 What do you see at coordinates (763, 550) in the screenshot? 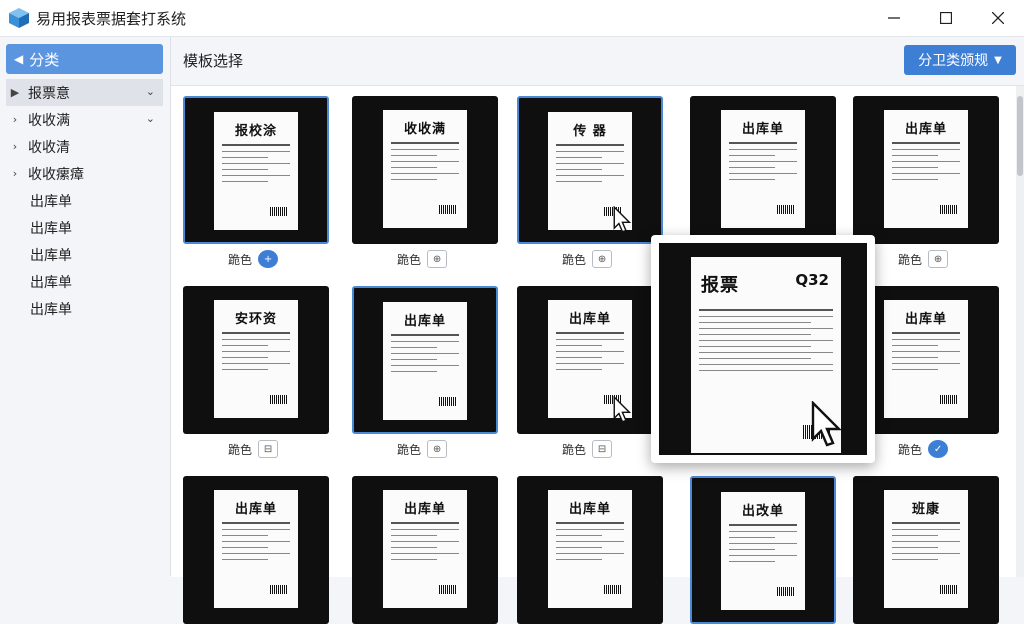
I see `template-card: 出改单` at bounding box center [763, 550].